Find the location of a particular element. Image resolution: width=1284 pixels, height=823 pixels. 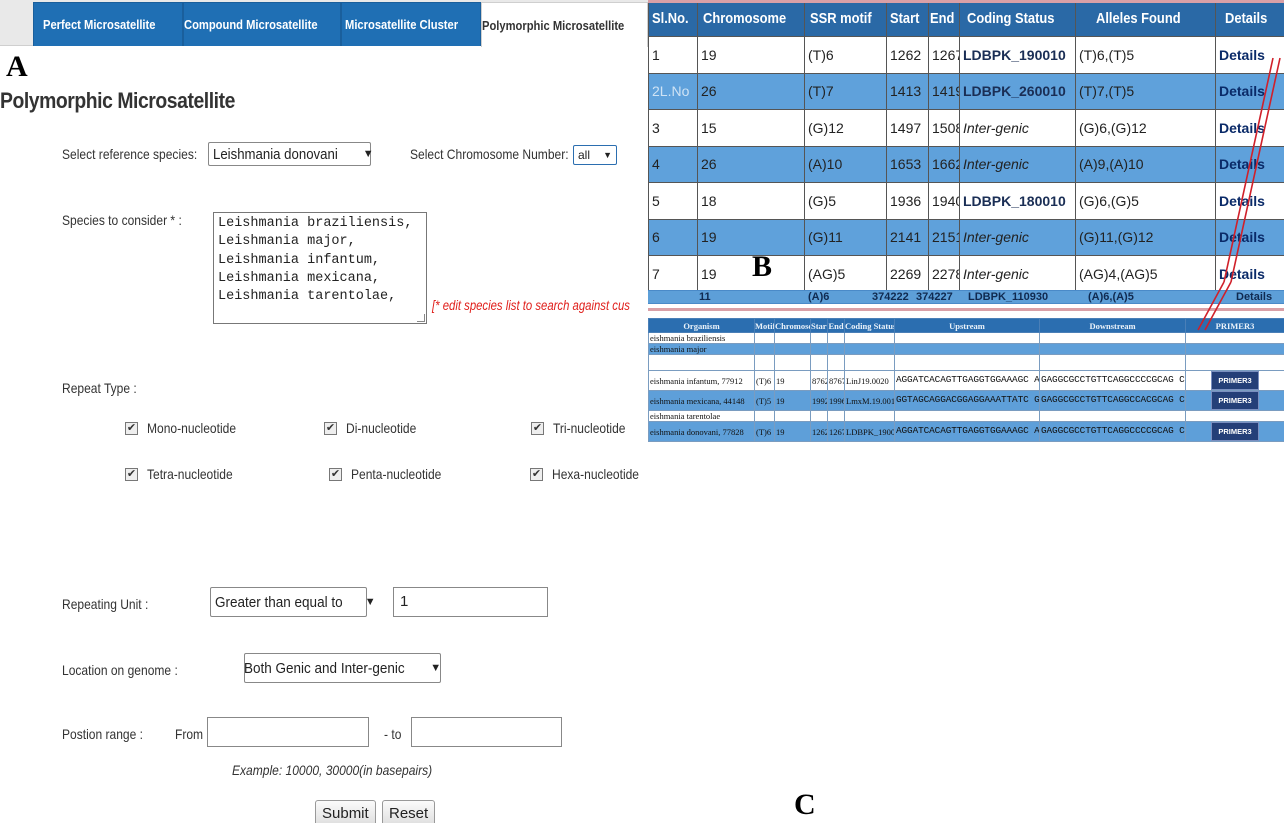

checkbox-tri-nucleotide: ✔ Tri-nucleotide is located at coordinates (584, 428).